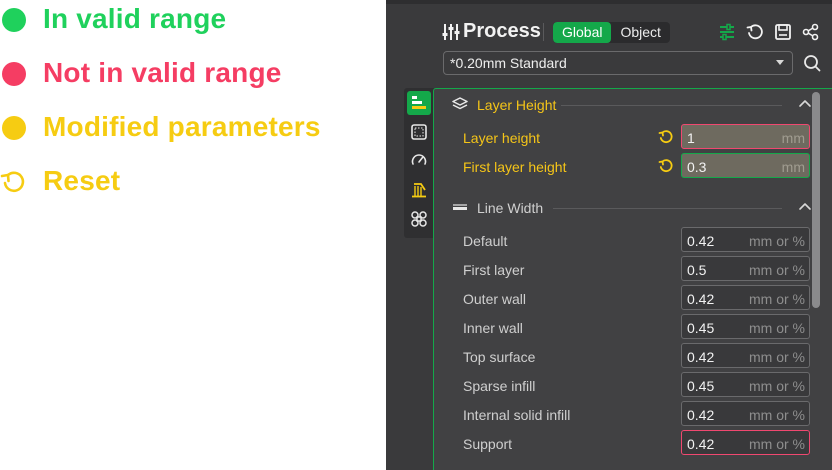 The width and height of the screenshot is (832, 470). I want to click on side-tab-support, so click(419, 190).